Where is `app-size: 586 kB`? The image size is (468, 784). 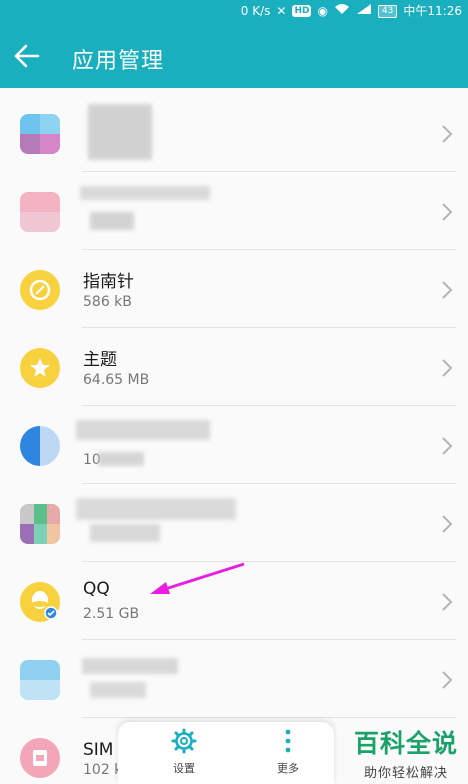 app-size: 586 kB is located at coordinates (107, 302).